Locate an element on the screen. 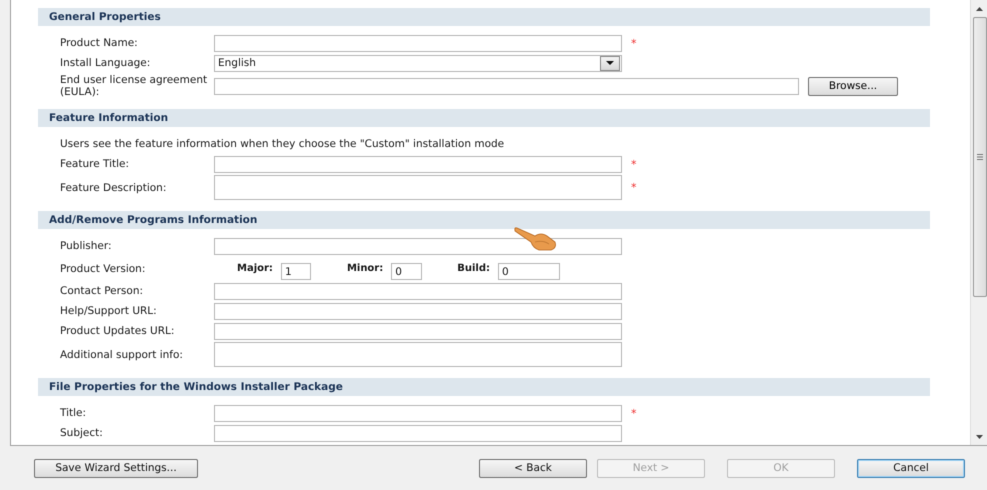 The image size is (987, 490). scrollbar is located at coordinates (978, 222).